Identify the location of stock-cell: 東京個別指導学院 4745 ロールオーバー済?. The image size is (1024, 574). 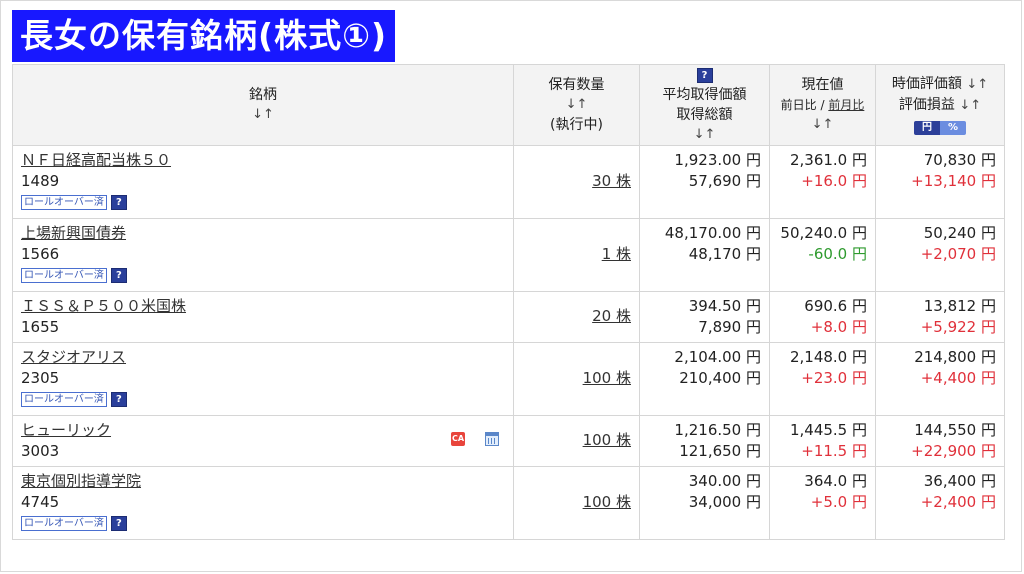
(263, 503).